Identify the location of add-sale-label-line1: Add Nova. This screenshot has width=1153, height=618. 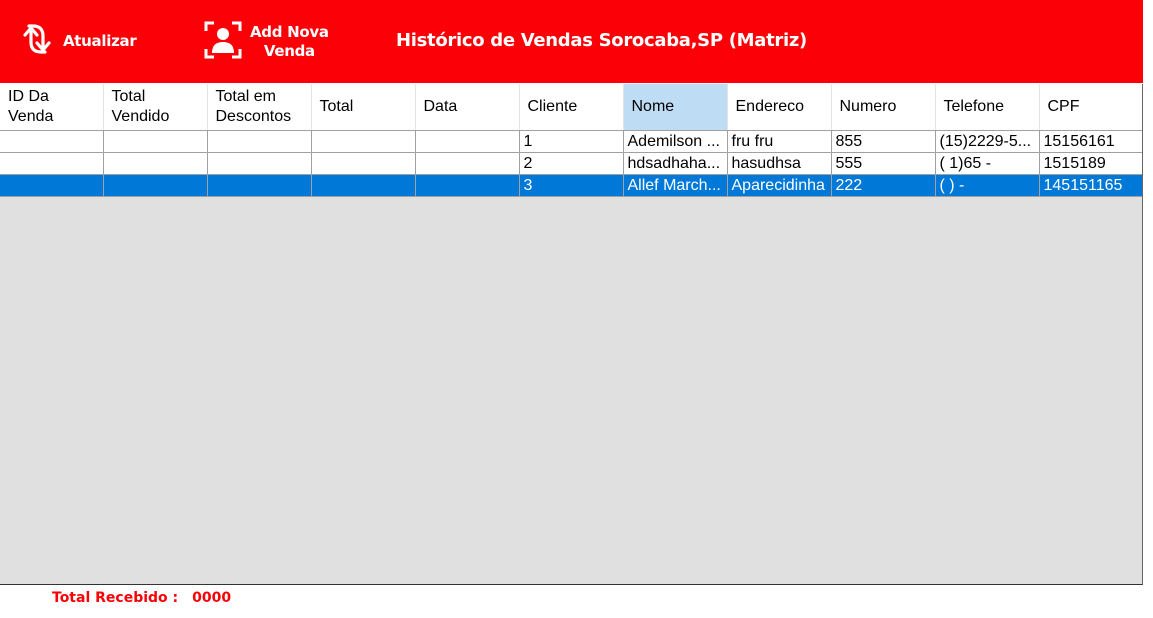
(289, 32).